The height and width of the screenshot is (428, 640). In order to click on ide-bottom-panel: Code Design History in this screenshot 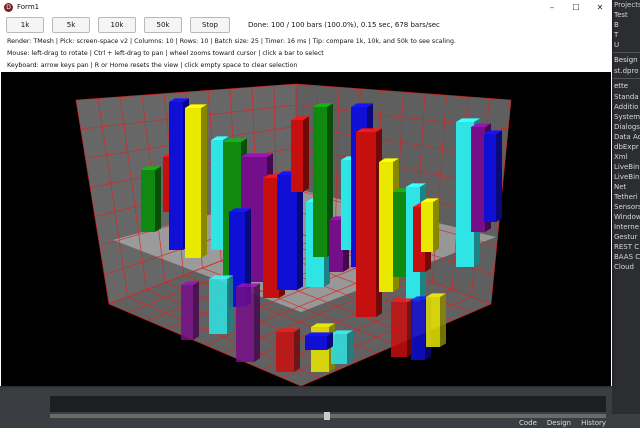, I will do `click(306, 407)`.